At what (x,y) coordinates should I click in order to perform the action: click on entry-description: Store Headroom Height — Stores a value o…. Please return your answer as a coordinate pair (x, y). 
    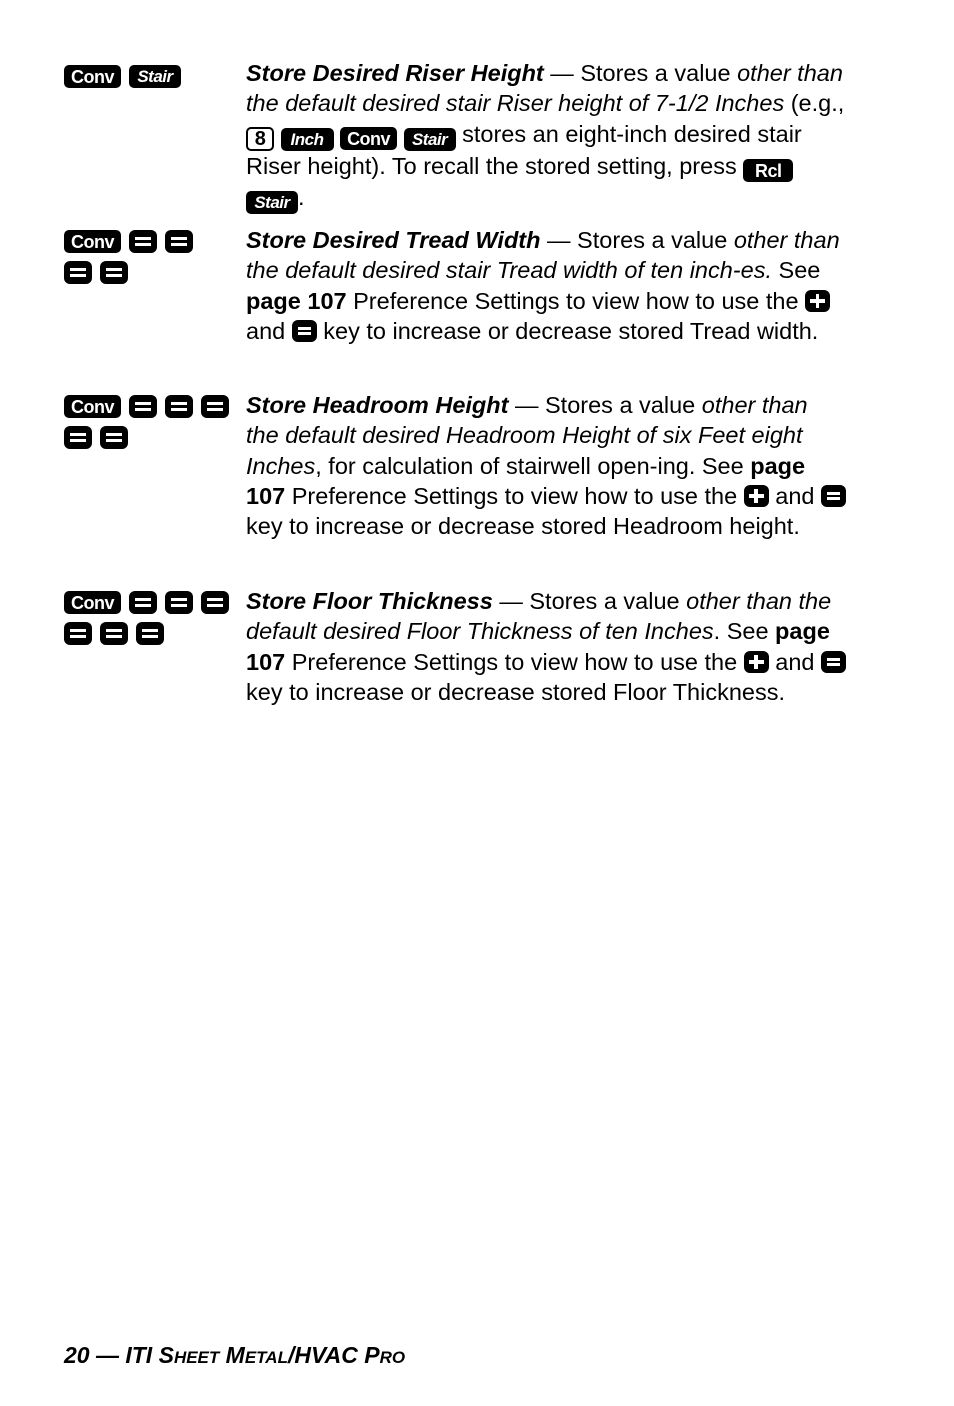
    Looking at the image, I should click on (546, 465).